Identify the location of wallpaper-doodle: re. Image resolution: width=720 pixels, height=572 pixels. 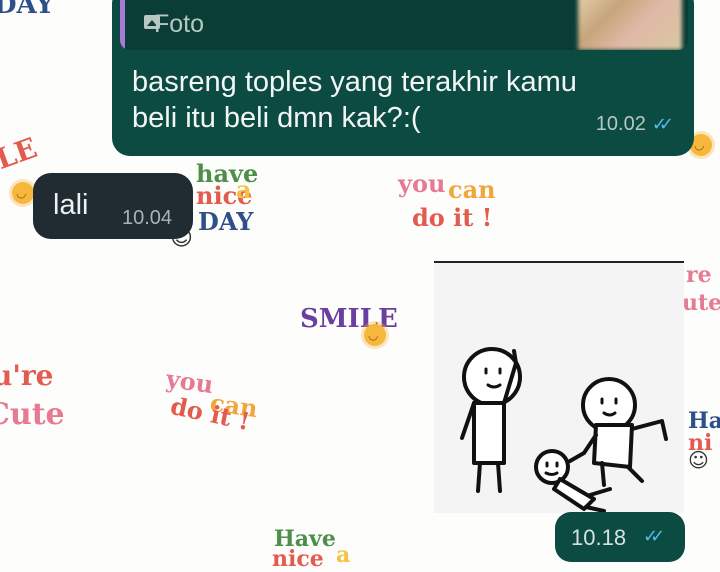
(699, 275).